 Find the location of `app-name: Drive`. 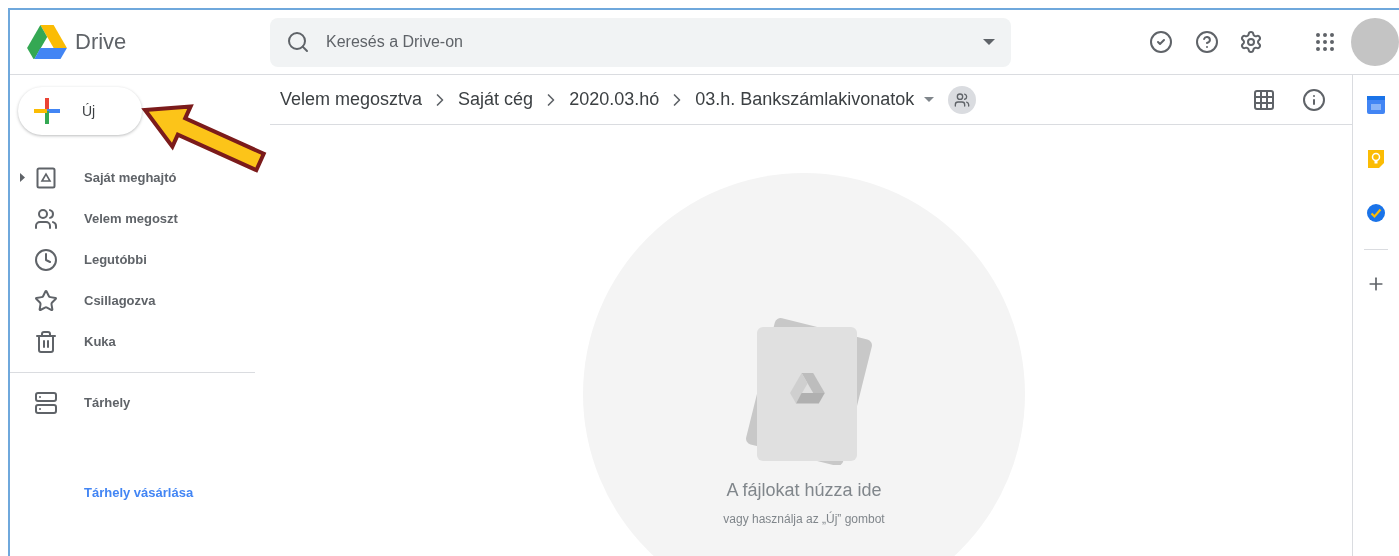

app-name: Drive is located at coordinates (101, 42).